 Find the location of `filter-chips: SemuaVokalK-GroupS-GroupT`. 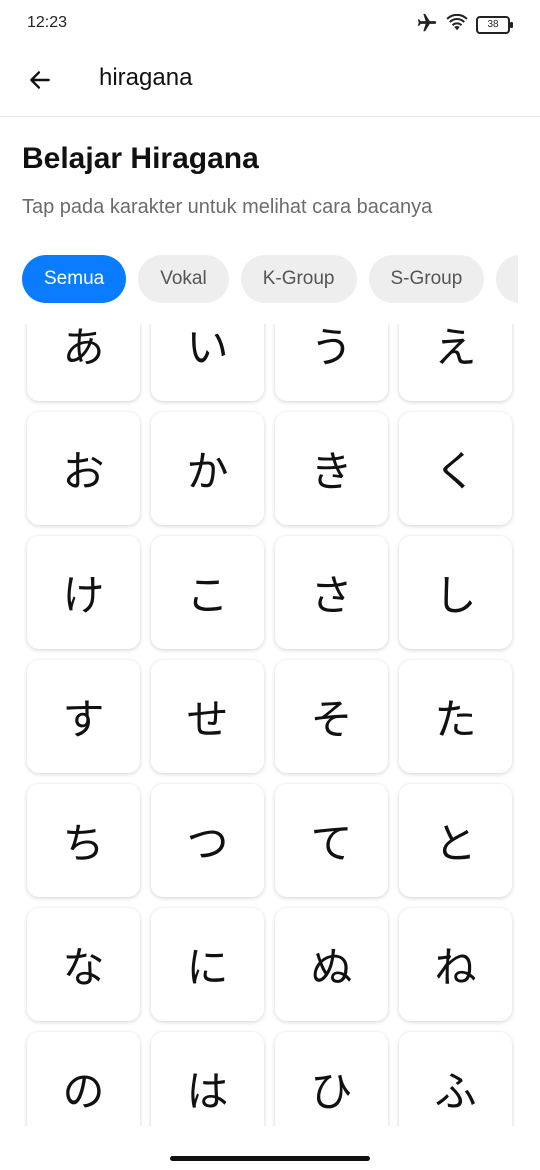

filter-chips: SemuaVokalK-GroupS-GroupT is located at coordinates (270, 279).